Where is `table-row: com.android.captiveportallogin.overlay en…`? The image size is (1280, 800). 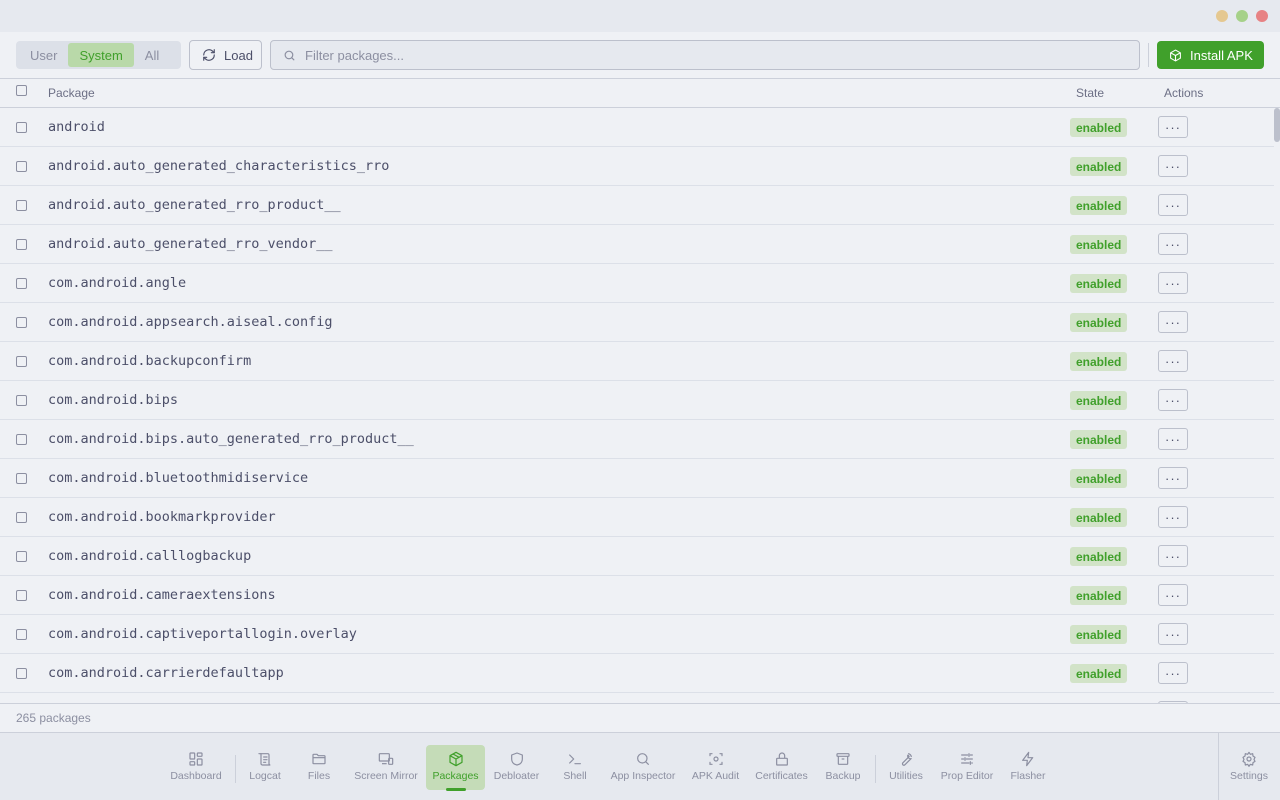
table-row: com.android.captiveportallogin.overlay en… is located at coordinates (637, 634).